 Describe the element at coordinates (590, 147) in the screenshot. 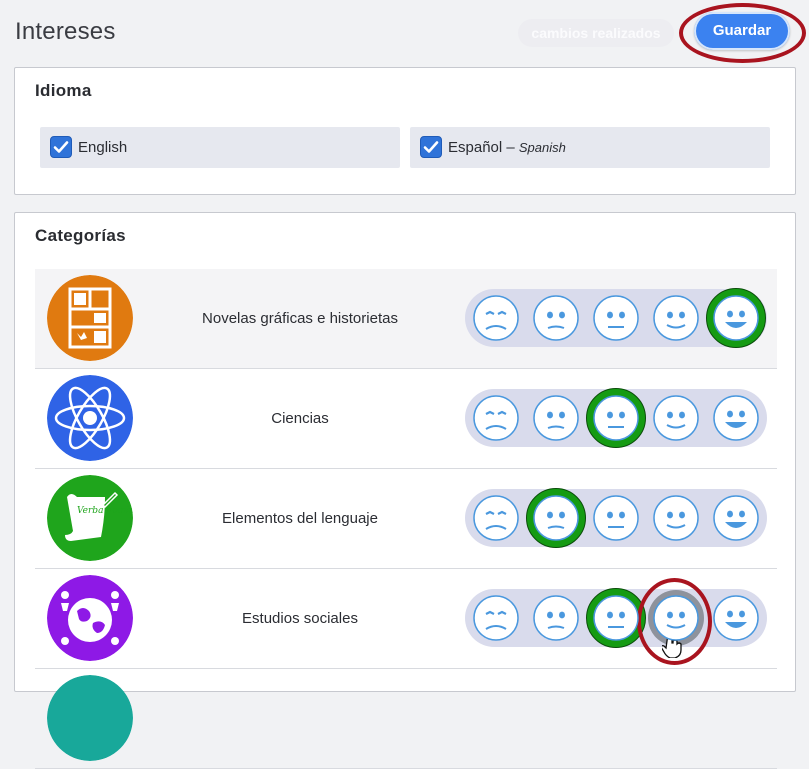

I see `language-option-spanish: Español – Spanish` at that location.